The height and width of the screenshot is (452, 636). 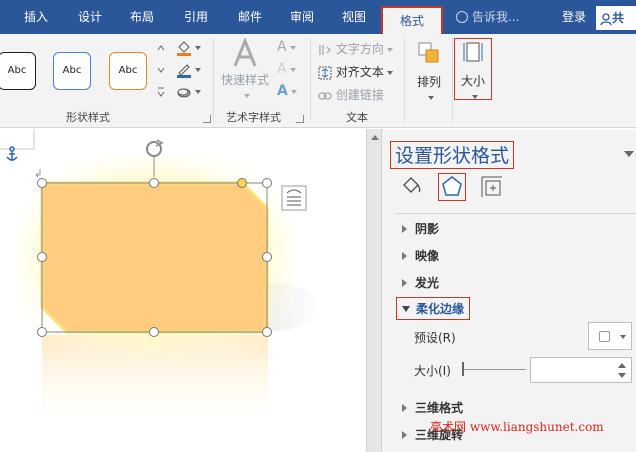 I want to click on section-shadow-label: 阴影, so click(x=427, y=229).